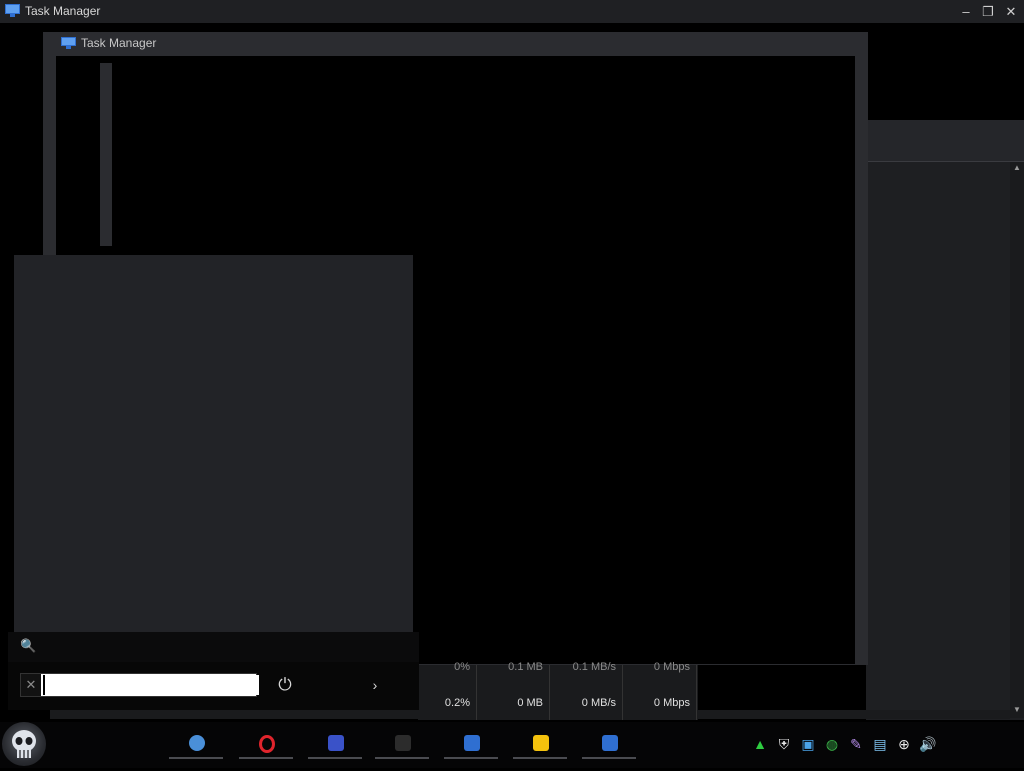  I want to click on cpu-stat-cell: 0% 0.2%, so click(447, 690).